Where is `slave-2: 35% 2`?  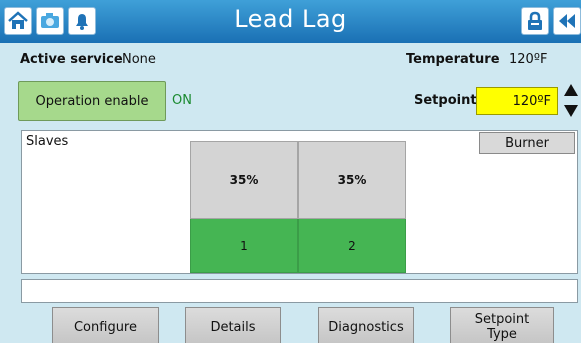
slave-2: 35% 2 is located at coordinates (352, 207).